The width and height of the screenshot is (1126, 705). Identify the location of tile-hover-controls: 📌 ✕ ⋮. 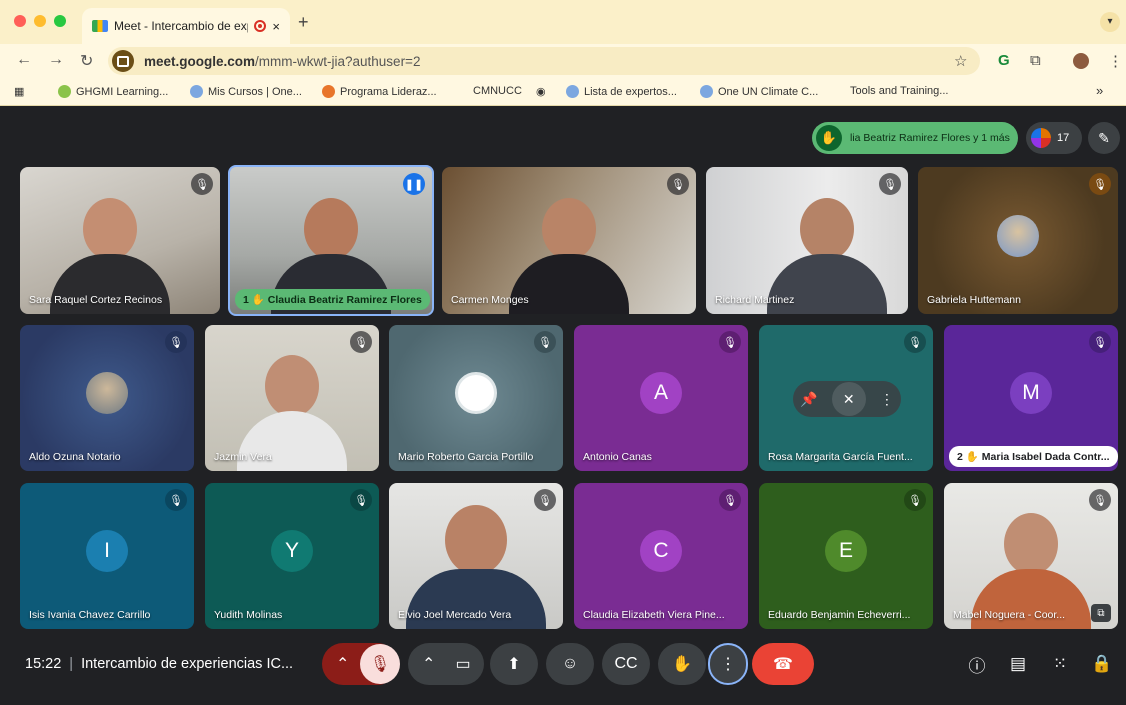
(847, 399).